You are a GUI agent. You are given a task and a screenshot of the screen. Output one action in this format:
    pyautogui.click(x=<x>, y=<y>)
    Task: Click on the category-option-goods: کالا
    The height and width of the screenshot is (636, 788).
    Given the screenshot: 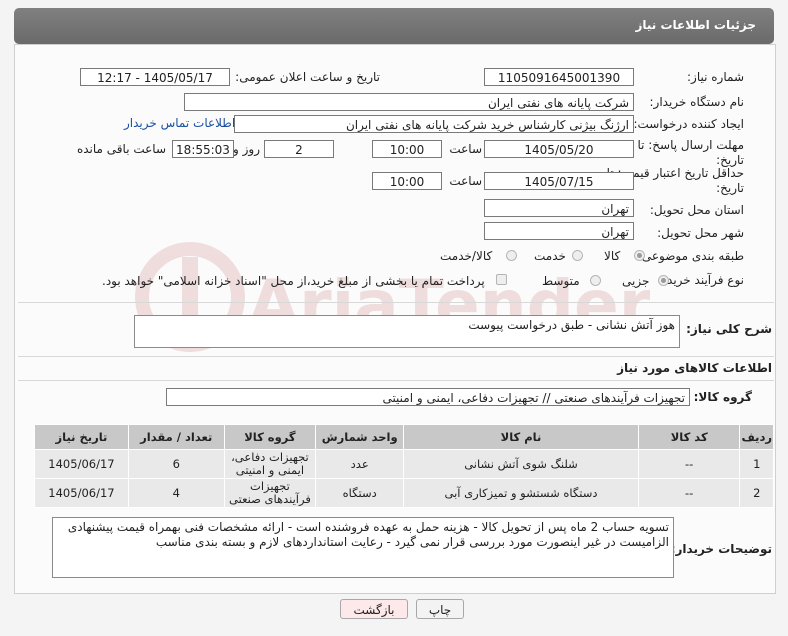 What is the action you would take?
    pyautogui.click(x=612, y=256)
    